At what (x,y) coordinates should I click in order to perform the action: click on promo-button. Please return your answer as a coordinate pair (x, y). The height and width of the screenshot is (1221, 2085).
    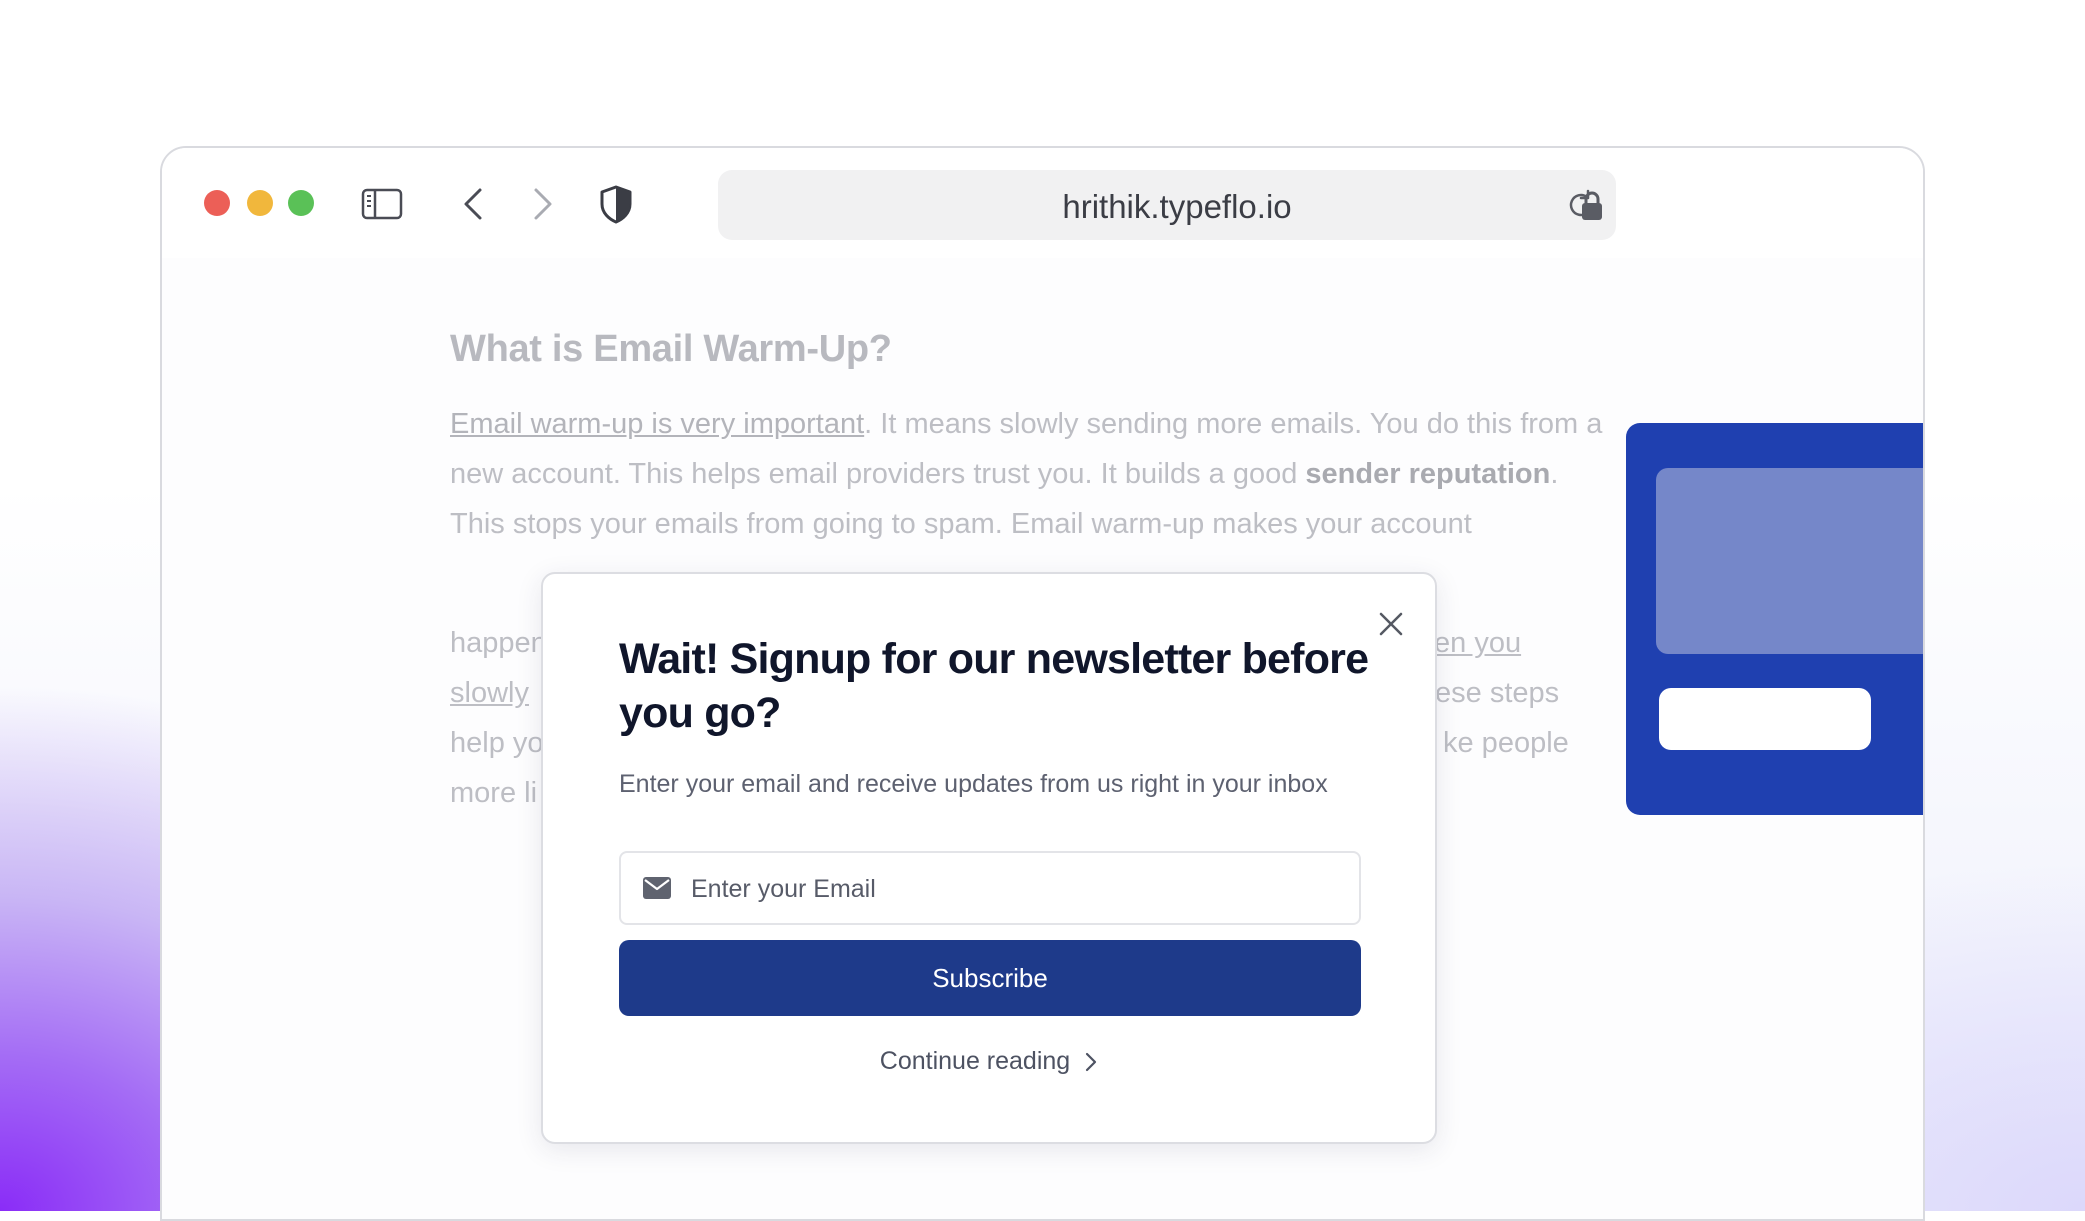
    Looking at the image, I should click on (1765, 719).